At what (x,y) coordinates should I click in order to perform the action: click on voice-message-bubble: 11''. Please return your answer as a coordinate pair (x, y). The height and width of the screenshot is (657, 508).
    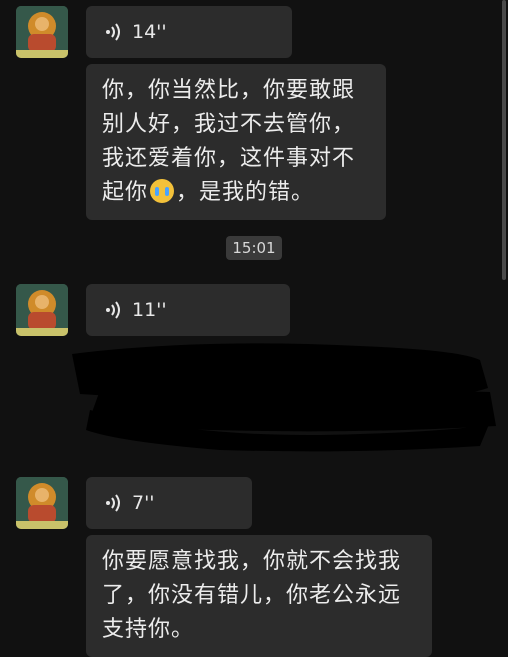
    Looking at the image, I should click on (188, 310).